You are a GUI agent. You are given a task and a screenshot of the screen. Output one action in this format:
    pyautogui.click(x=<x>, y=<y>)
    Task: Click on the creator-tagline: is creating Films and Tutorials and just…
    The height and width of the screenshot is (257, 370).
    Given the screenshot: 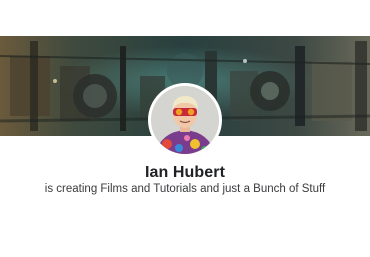 What is the action you would take?
    pyautogui.click(x=185, y=189)
    